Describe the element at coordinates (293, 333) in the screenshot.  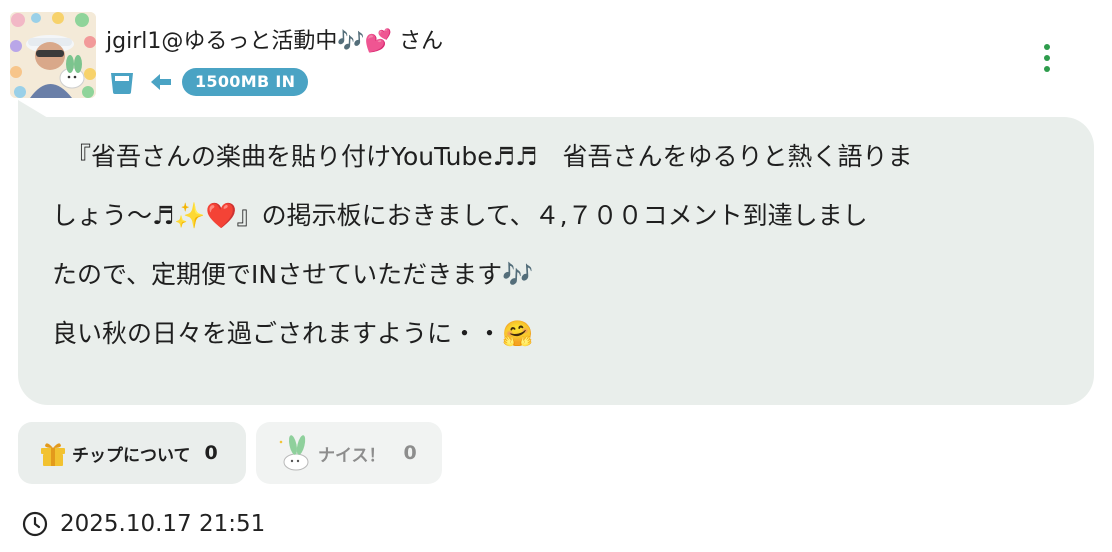
I see `message-line: 良い秋の日々を過ごされますように・・🤗` at that location.